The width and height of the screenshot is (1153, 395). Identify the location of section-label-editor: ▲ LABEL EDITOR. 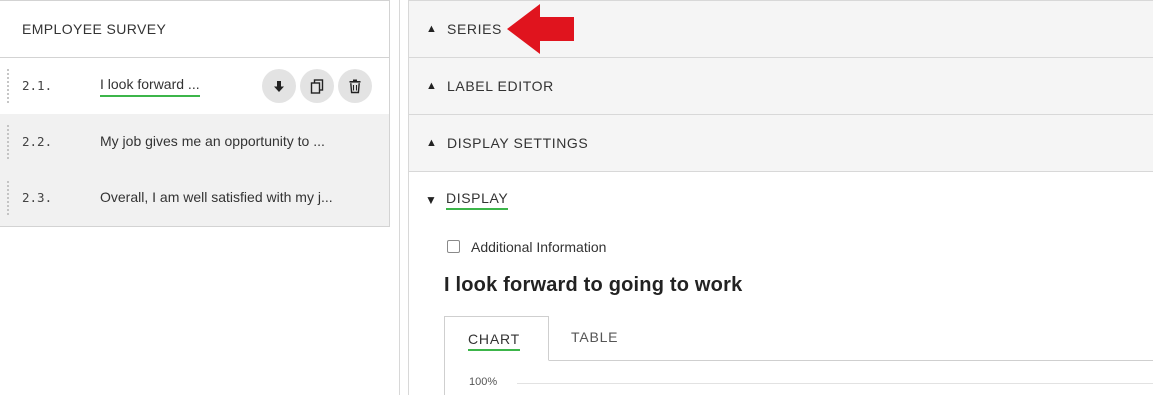
(780, 86).